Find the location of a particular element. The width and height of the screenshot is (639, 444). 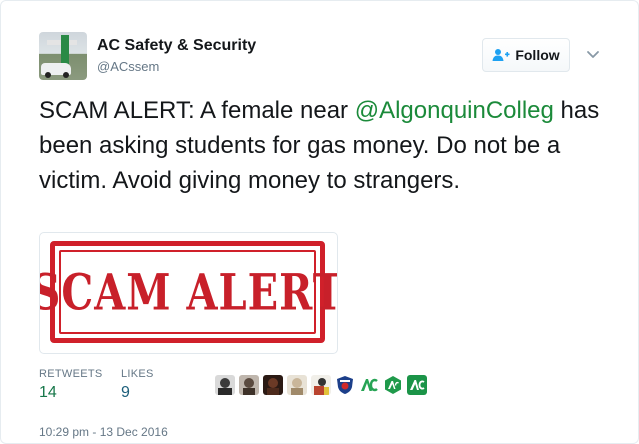

ac-hexagon-icon is located at coordinates (393, 385).